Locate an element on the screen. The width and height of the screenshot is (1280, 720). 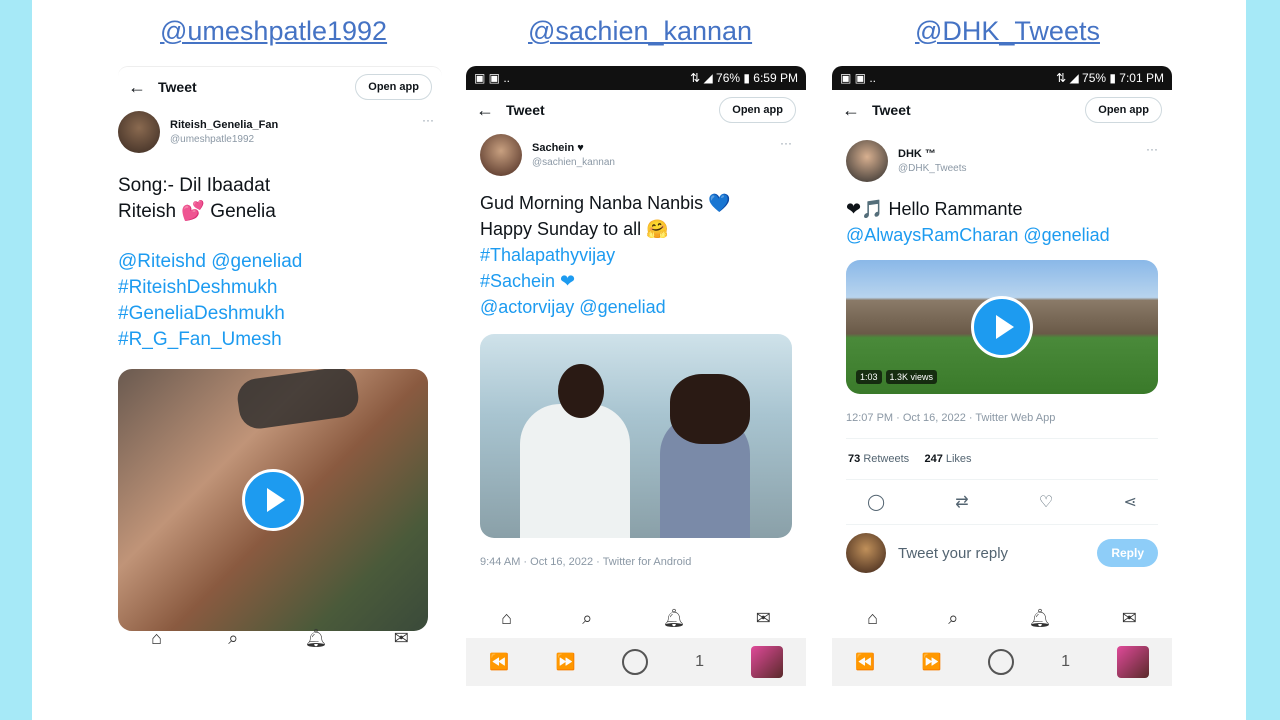
heading-dhk-tweets: @DHK_Tweets is located at coordinates (1007, 31).